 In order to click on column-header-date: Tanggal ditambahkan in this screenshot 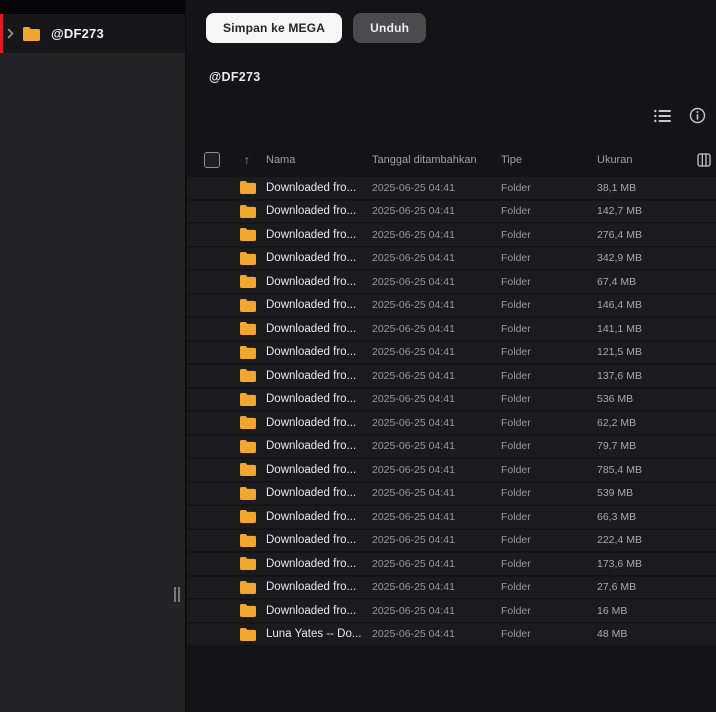, I will do `click(436, 160)`.